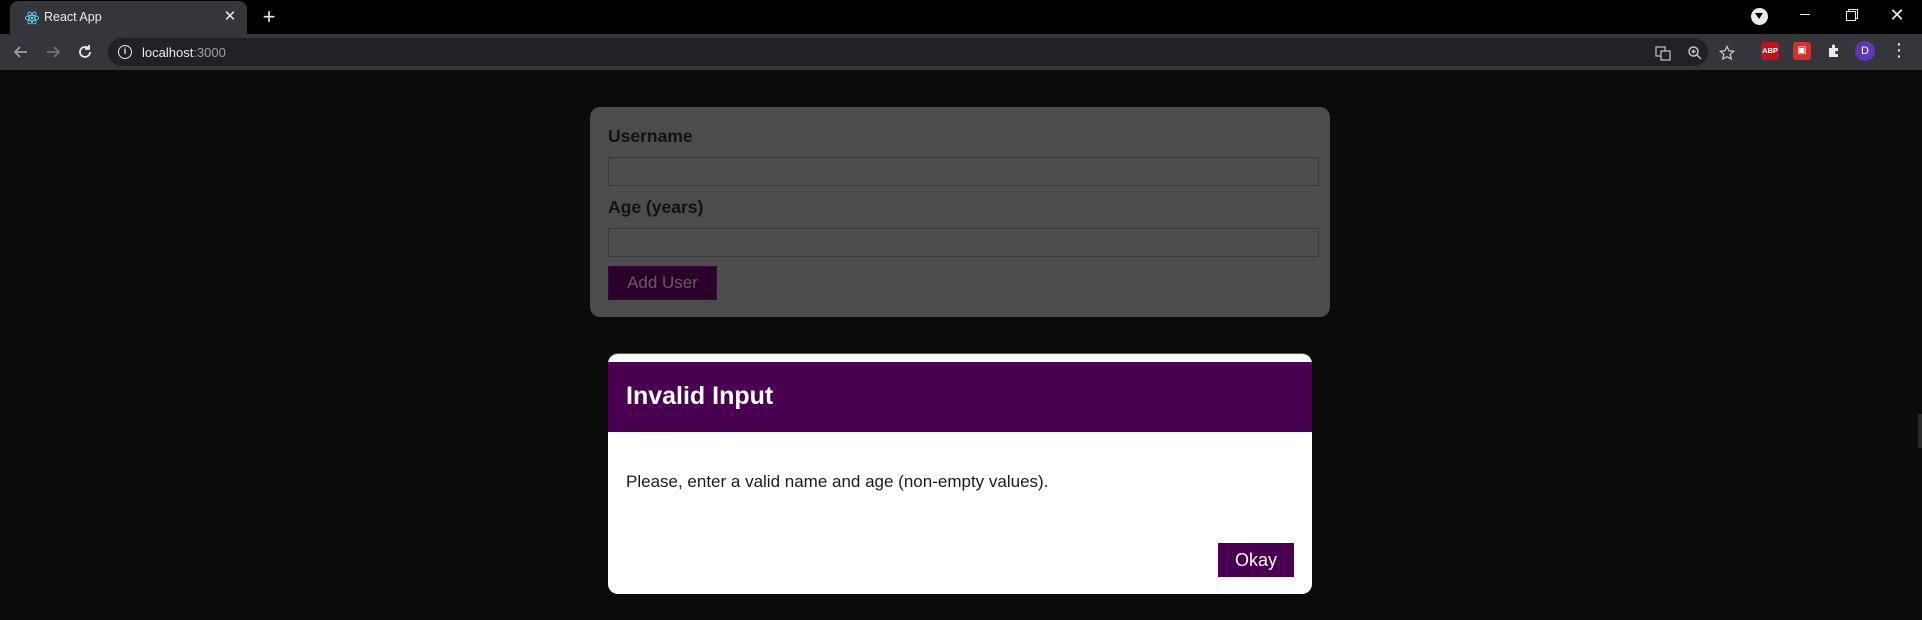  What do you see at coordinates (73, 17) in the screenshot?
I see `tab-title: React App` at bounding box center [73, 17].